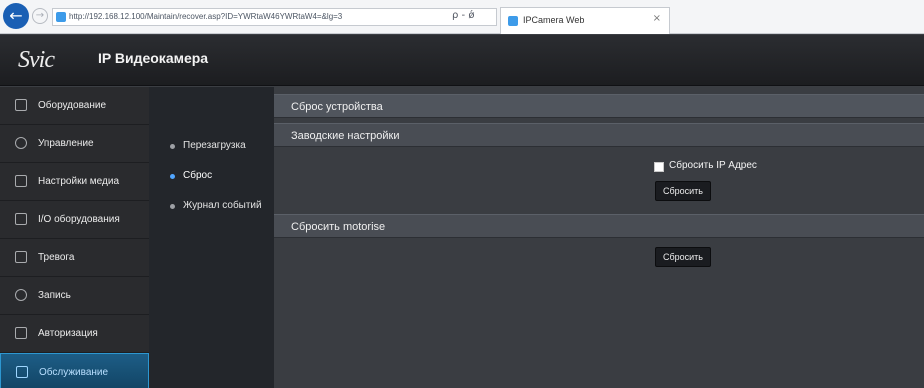 The image size is (924, 388). I want to click on sidebar-item-alarm: Тревога, so click(74, 258).